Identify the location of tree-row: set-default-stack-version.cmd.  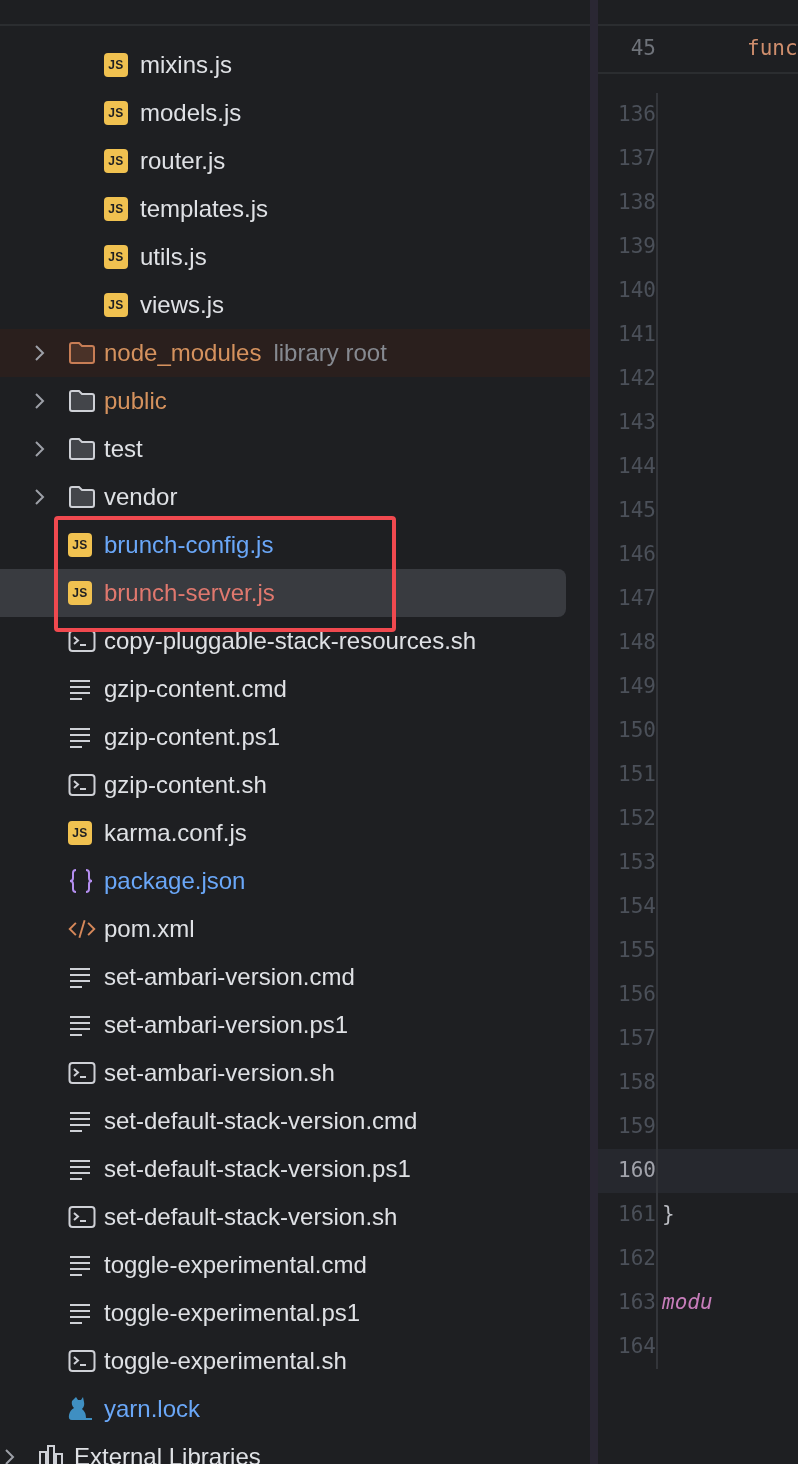
(295, 1121).